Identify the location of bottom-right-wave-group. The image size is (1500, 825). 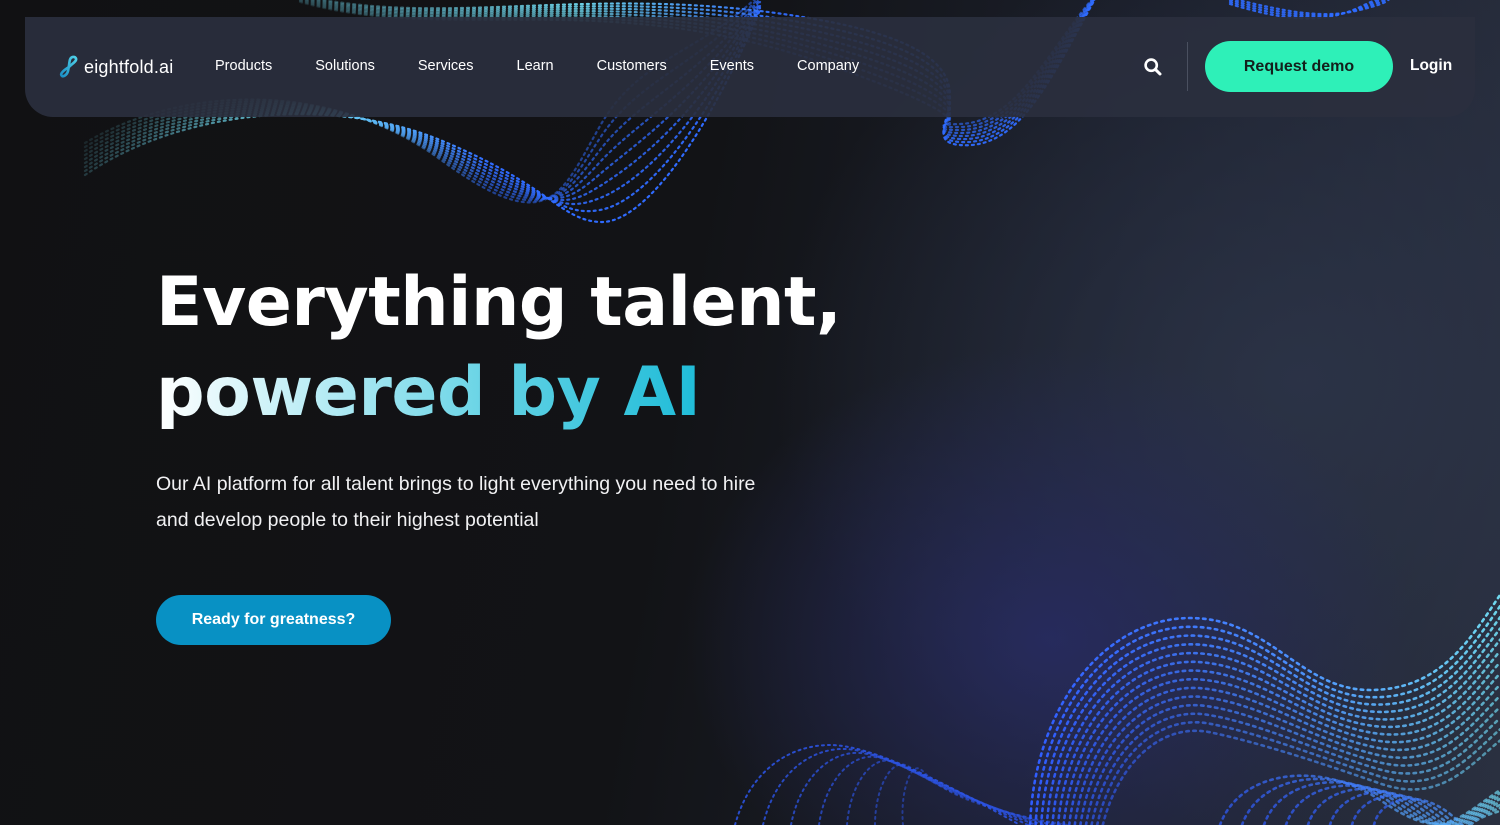
(1264, 709).